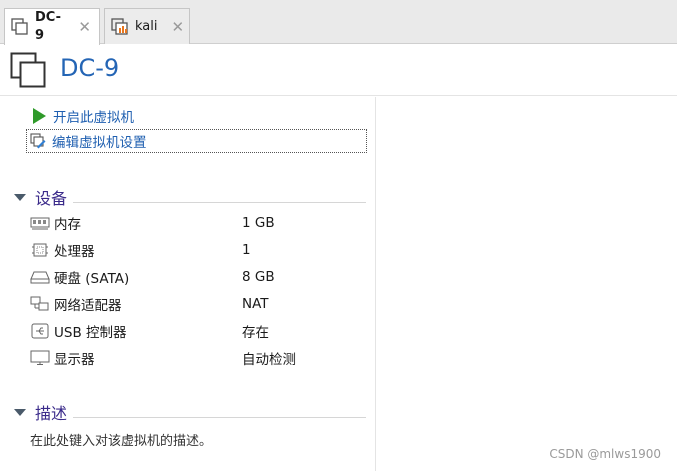 The width and height of the screenshot is (677, 471). I want to click on device-row-hard-disk: 硬盘 (SATA) 8 GB, so click(200, 277).